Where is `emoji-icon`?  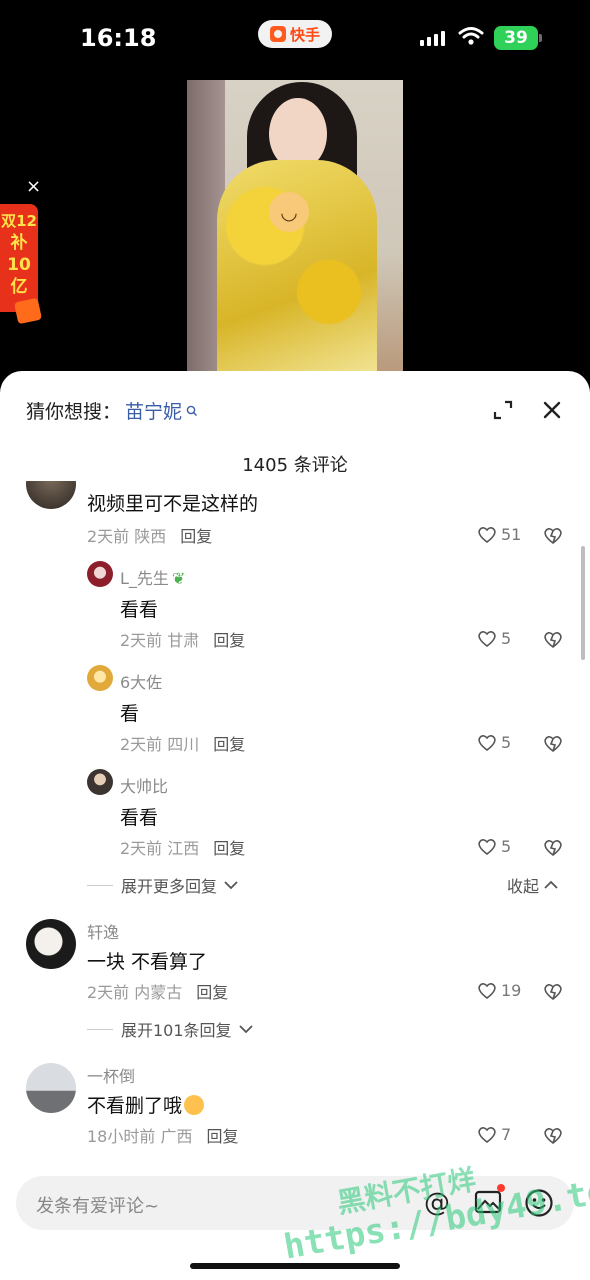
emoji-icon is located at coordinates (539, 1203).